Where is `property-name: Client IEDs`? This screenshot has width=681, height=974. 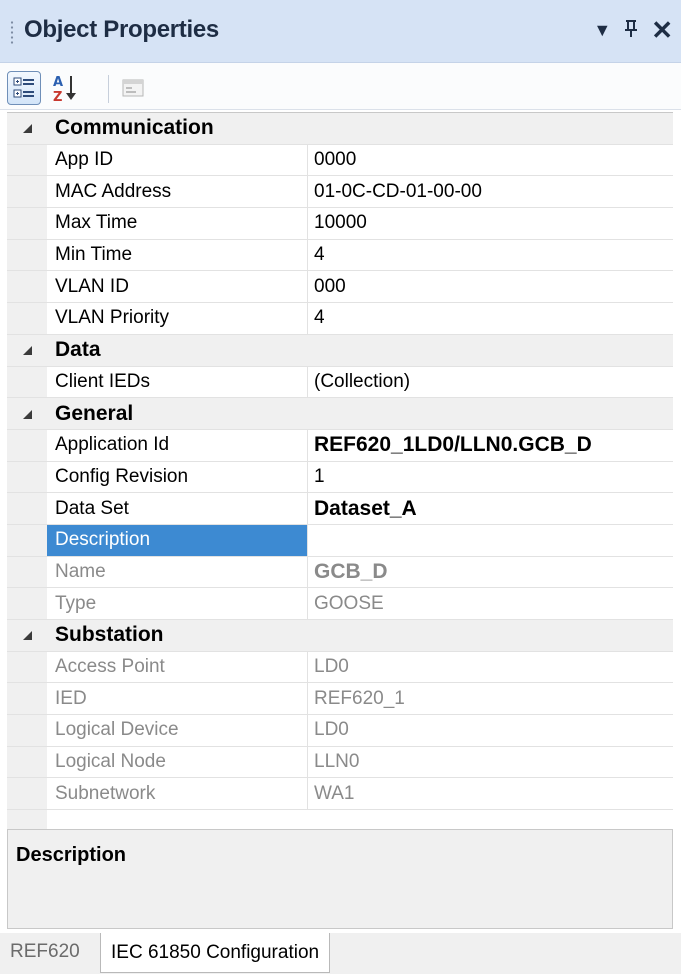 property-name: Client IEDs is located at coordinates (177, 382).